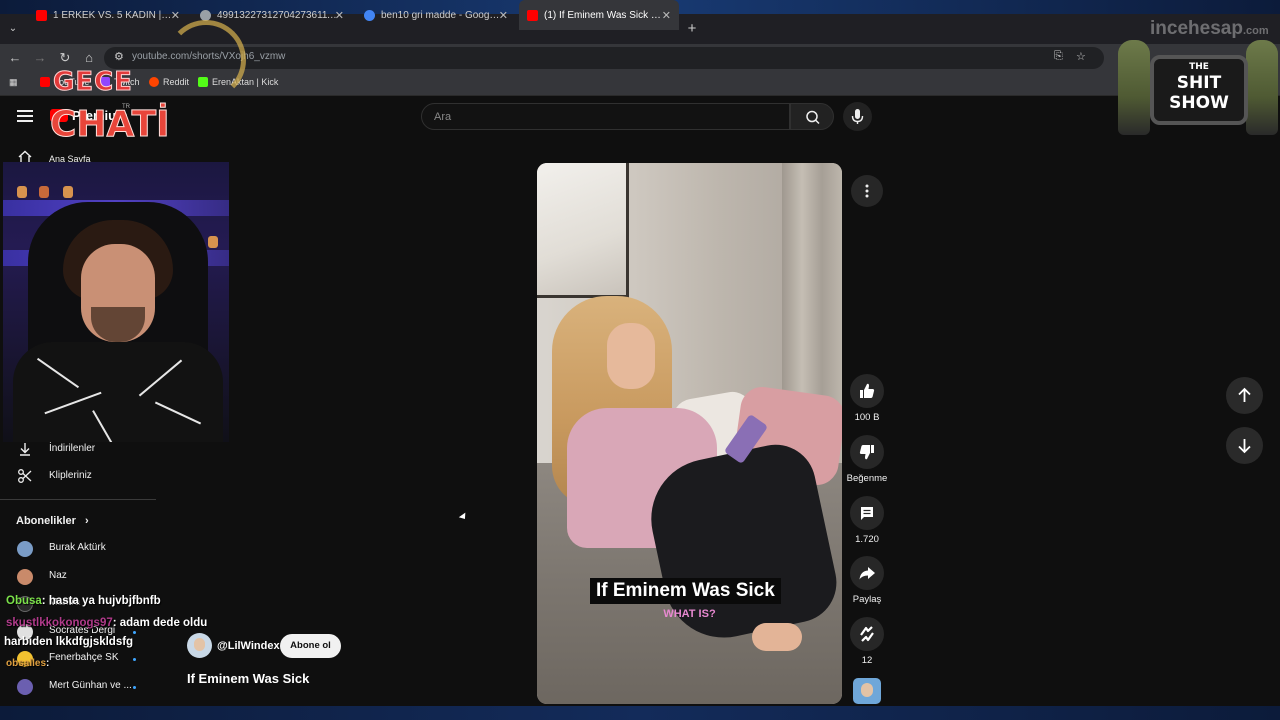  I want to click on like-count: 100 B, so click(867, 417).